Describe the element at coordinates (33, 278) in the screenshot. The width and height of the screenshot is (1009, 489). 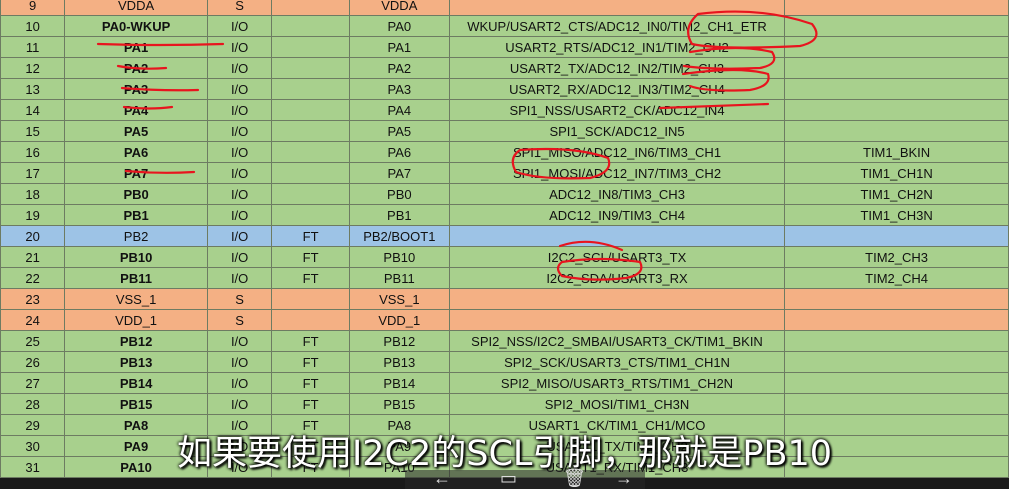
I see `pin-number-cell: 22` at that location.